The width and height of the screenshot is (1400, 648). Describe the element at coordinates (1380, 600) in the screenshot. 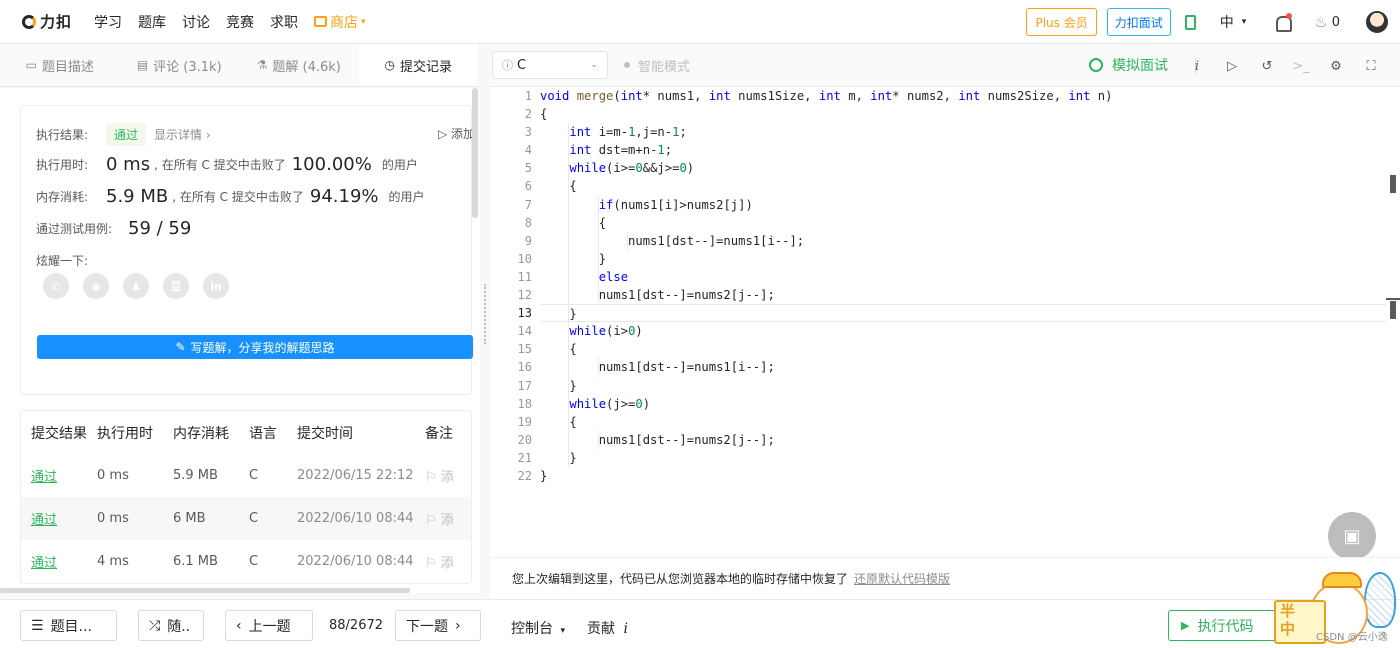

I see `butterfly-net-graphic` at that location.